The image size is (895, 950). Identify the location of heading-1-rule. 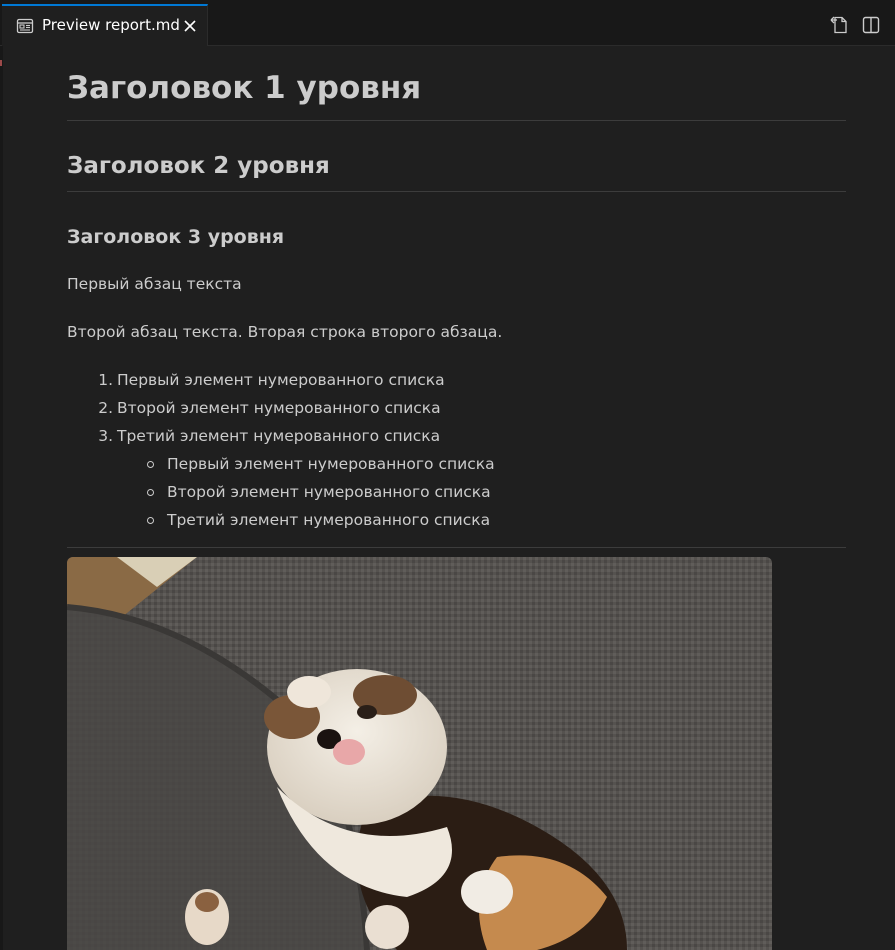
(456, 120).